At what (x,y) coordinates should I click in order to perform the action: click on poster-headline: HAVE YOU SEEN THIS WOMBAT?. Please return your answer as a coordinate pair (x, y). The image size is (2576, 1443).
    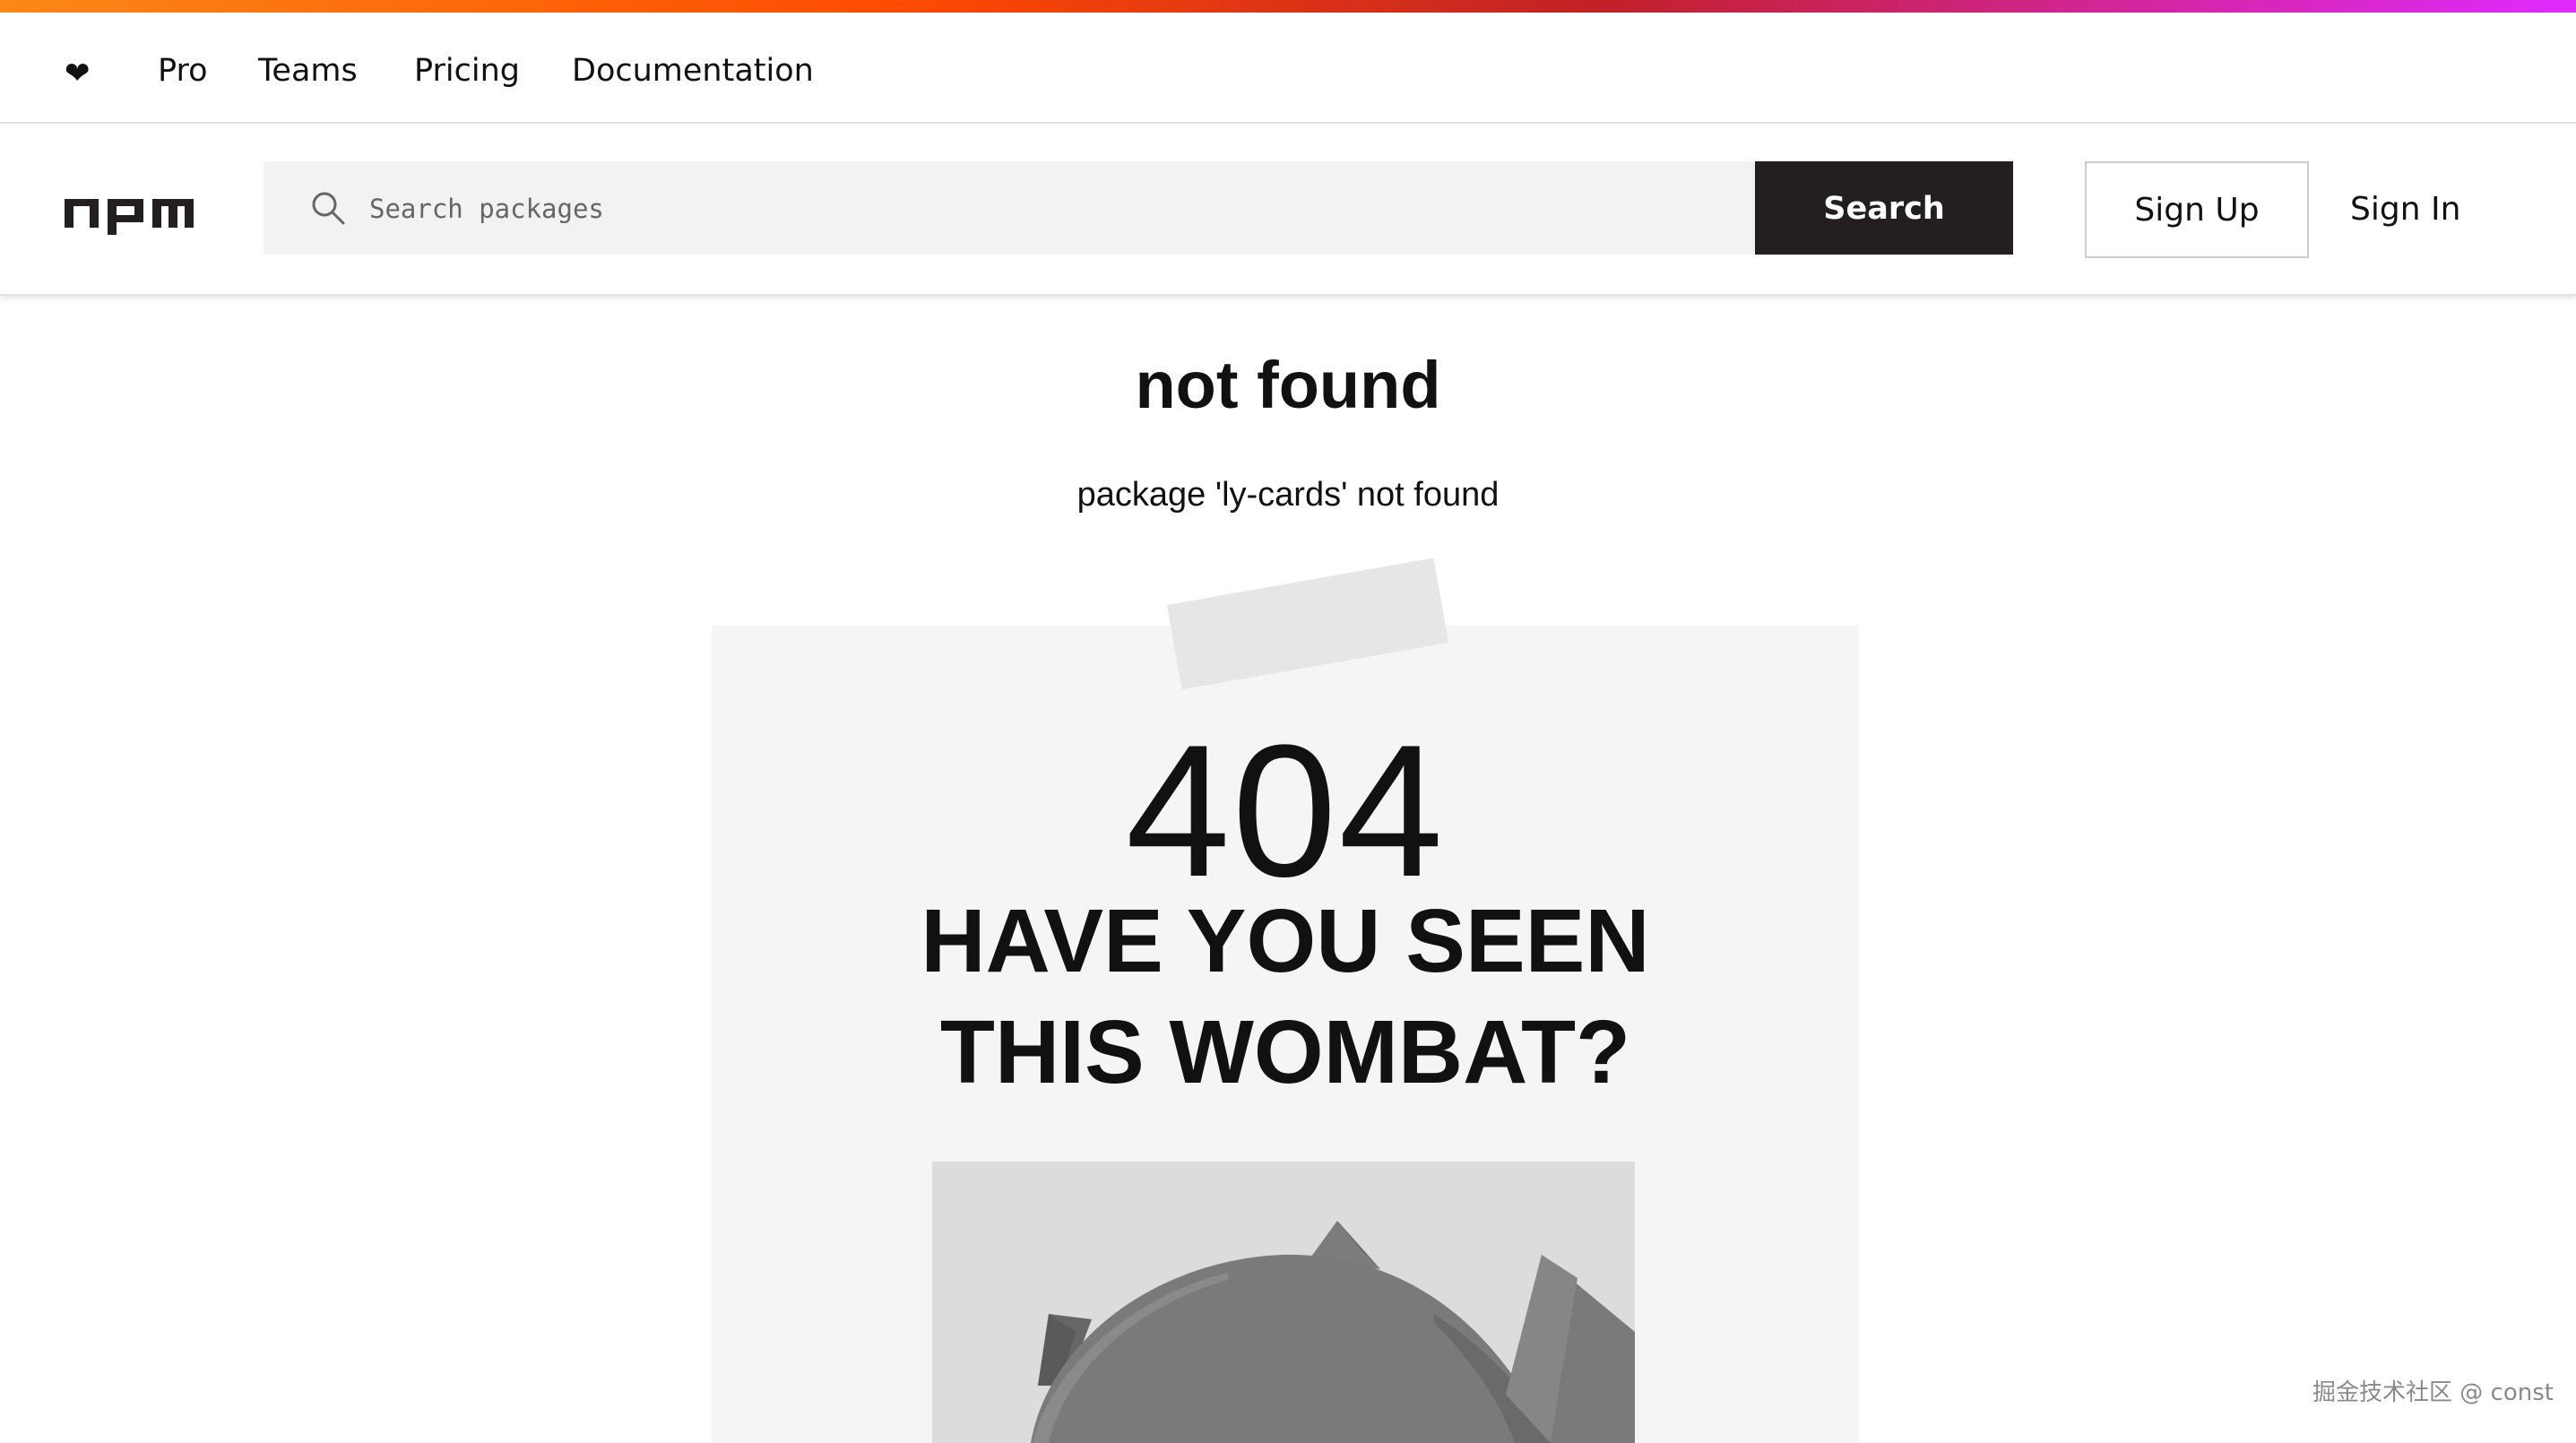
    Looking at the image, I should click on (1285, 997).